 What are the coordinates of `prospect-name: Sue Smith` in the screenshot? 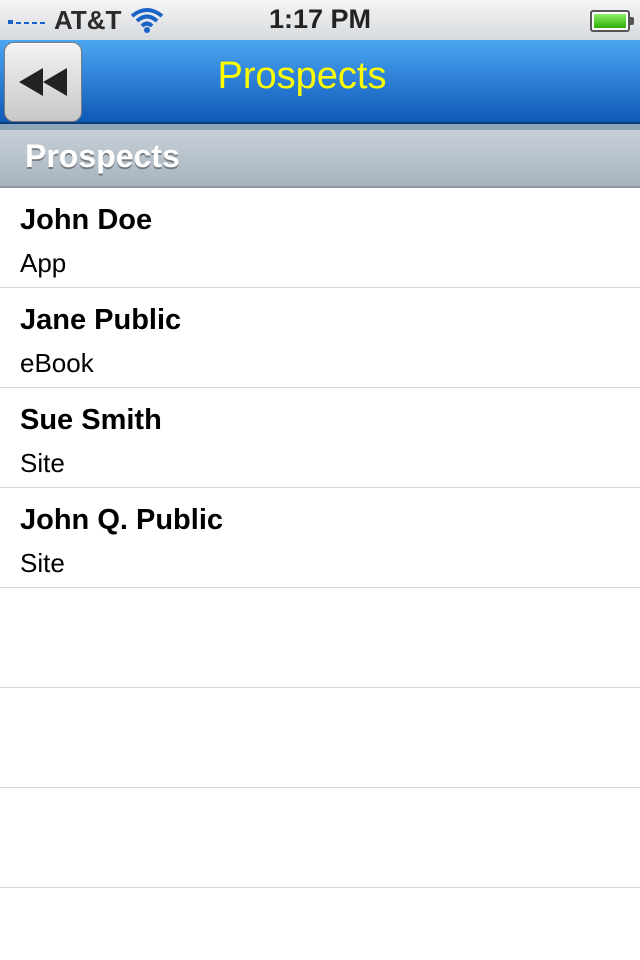 It's located at (91, 420).